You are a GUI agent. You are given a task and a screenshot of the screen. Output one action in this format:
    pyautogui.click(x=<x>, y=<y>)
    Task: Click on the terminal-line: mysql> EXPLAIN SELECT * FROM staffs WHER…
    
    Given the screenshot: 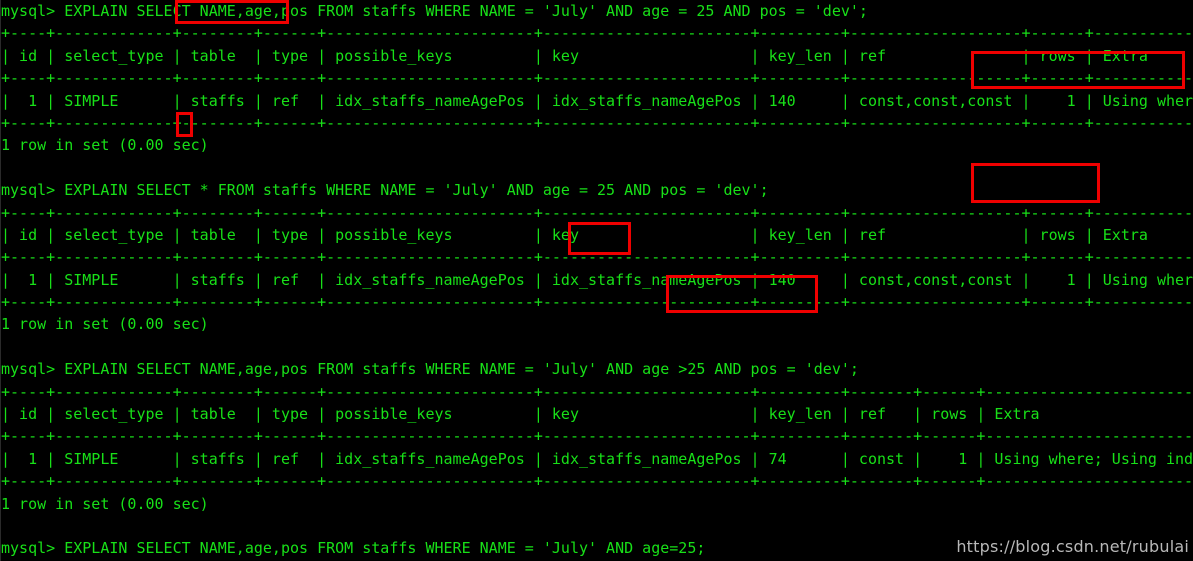 What is the action you would take?
    pyautogui.click(x=385, y=190)
    